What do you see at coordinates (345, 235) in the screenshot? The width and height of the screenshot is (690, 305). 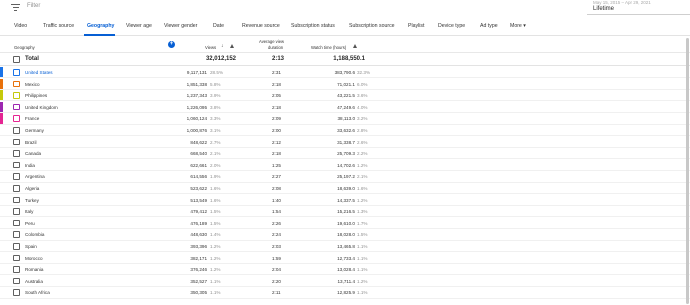 I see `table-row: Colombia 448,630 1.4% 2:24 18,028.0 1.5%` at bounding box center [345, 235].